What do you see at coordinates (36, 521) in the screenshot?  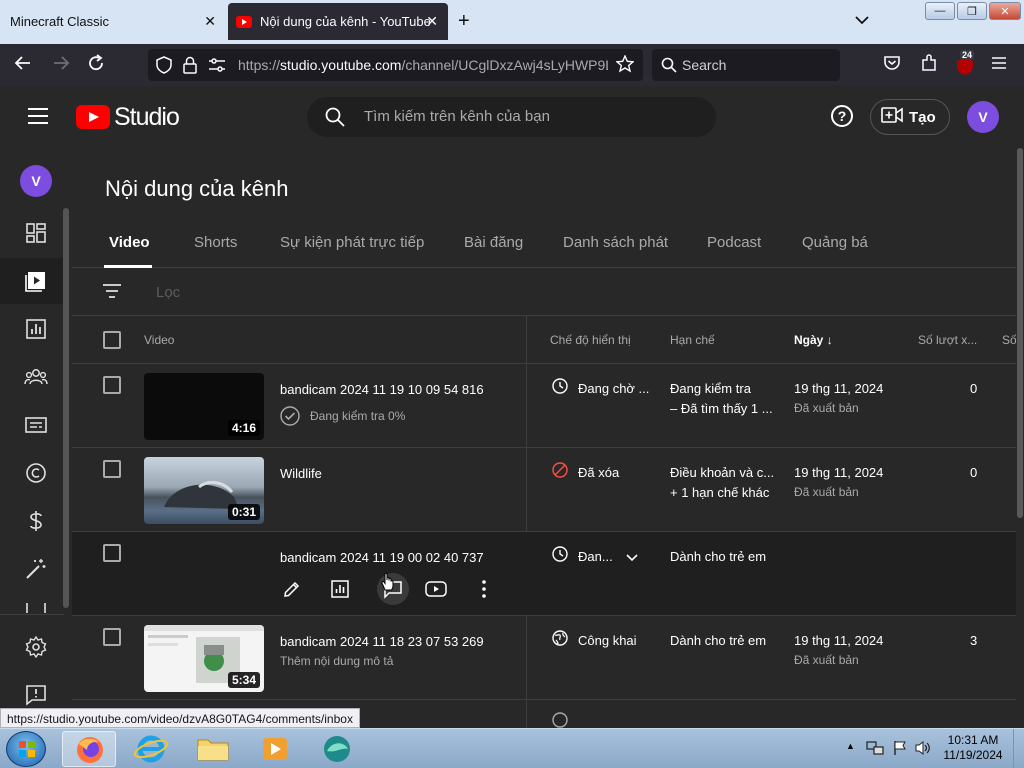 I see `sidebar-item-earn` at bounding box center [36, 521].